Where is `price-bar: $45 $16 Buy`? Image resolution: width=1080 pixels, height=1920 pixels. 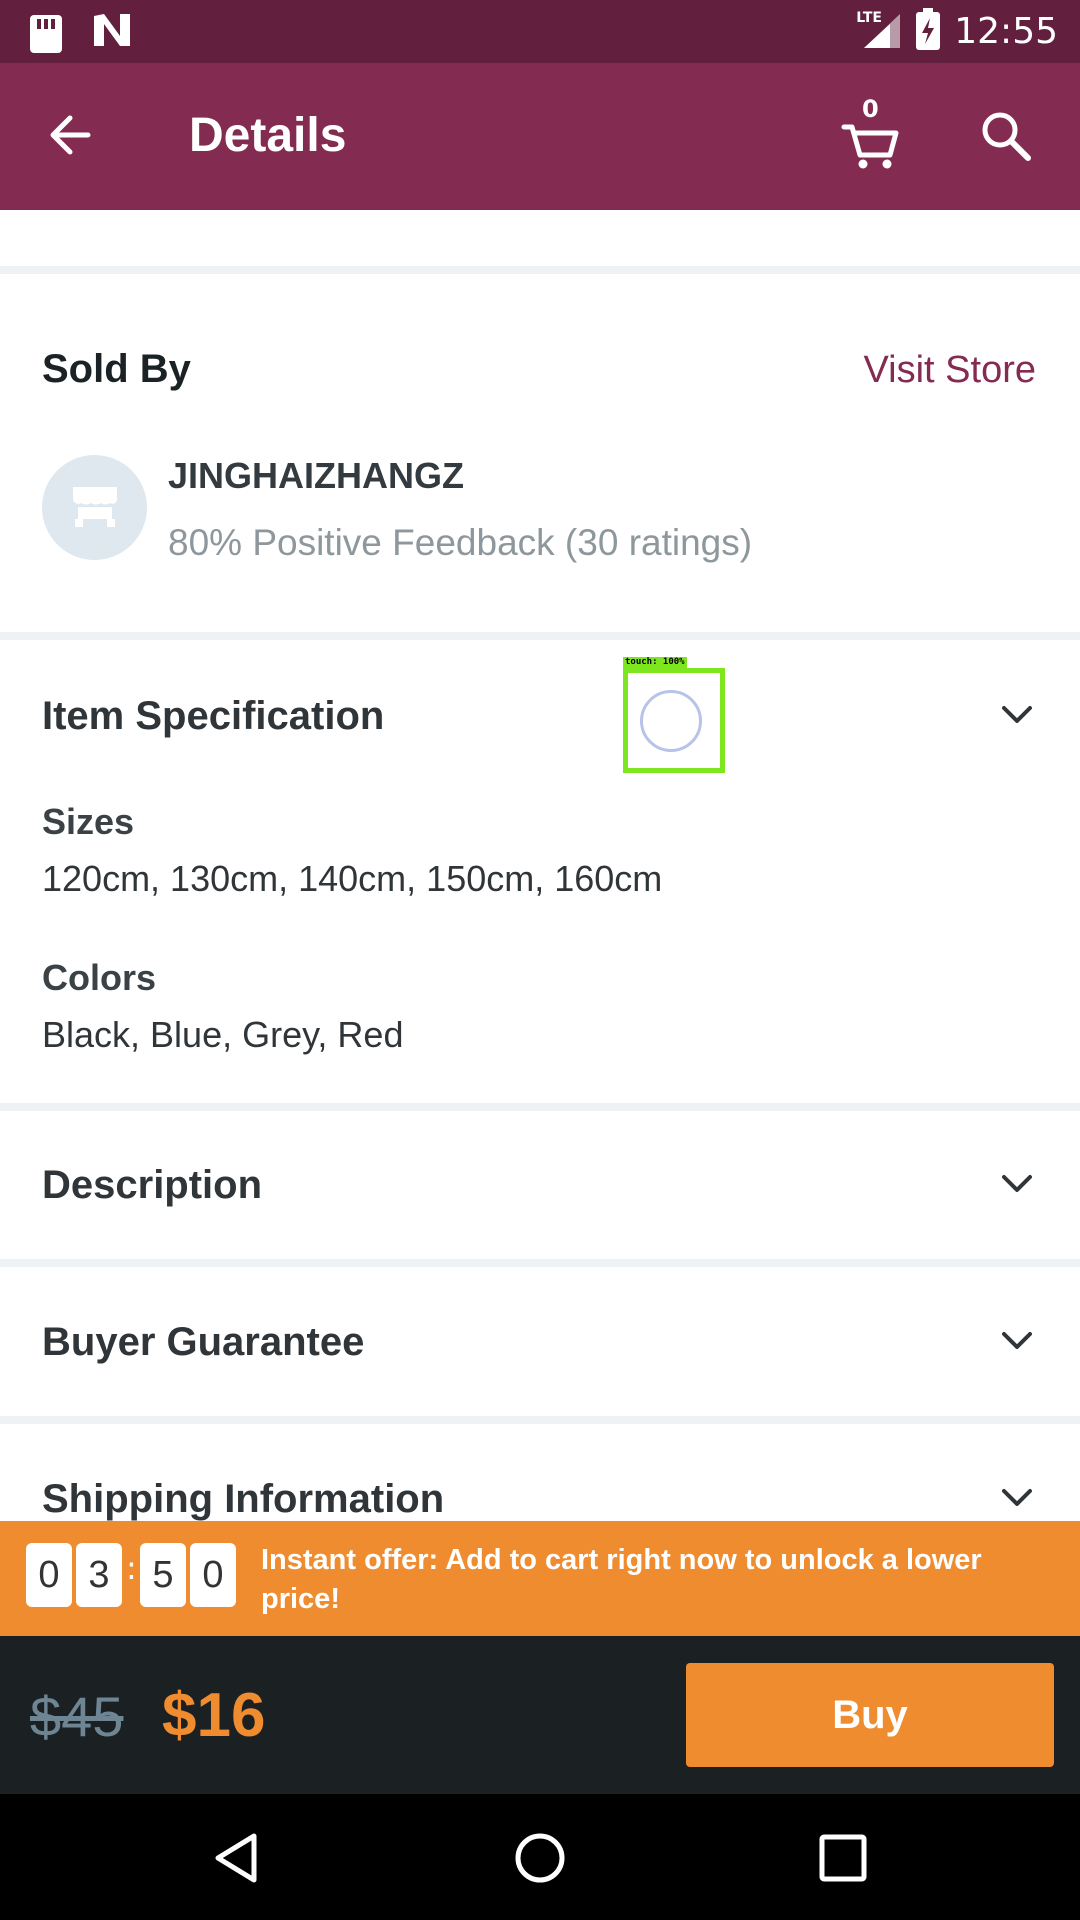
price-bar: $45 $16 Buy is located at coordinates (540, 1715).